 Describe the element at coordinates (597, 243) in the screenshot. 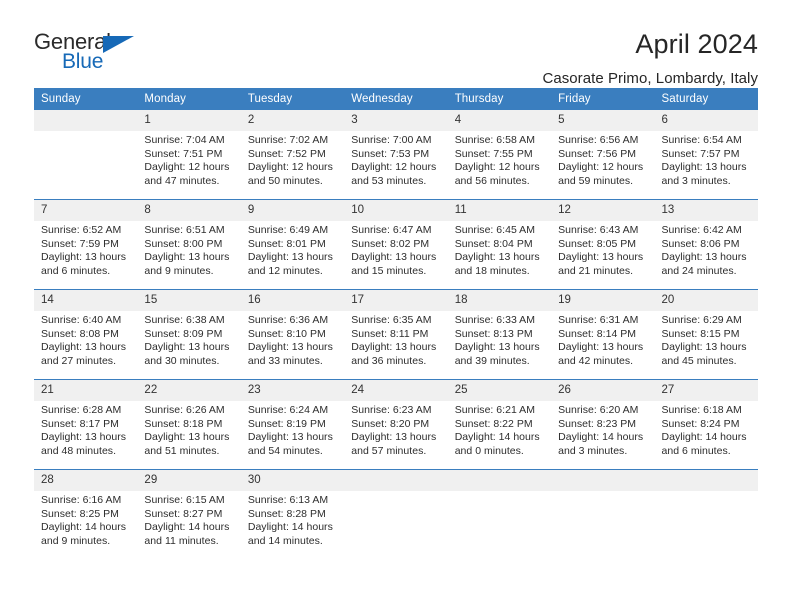

I see `sunset-text: Sunset: 8:05 PM` at that location.